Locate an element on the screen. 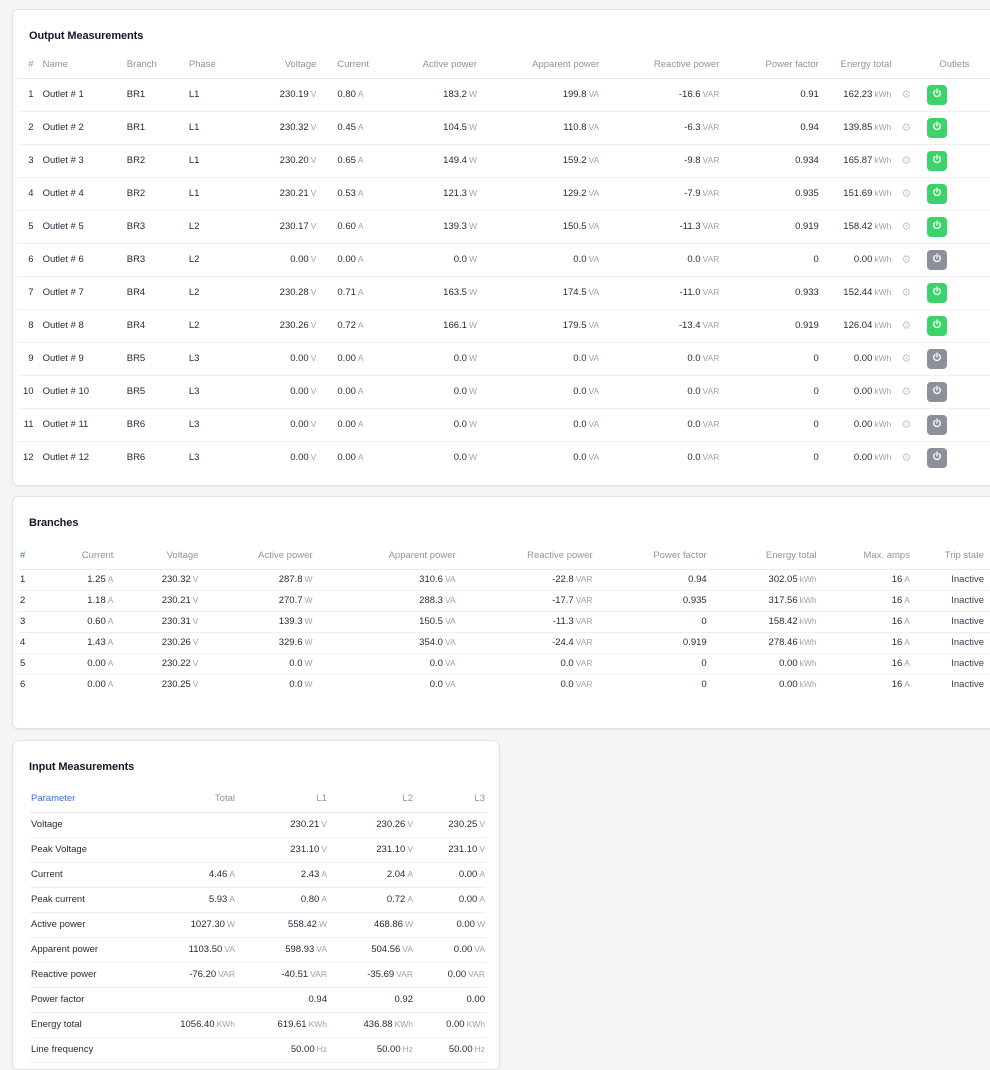  input-l1-value: 50.00 is located at coordinates (302, 1049).